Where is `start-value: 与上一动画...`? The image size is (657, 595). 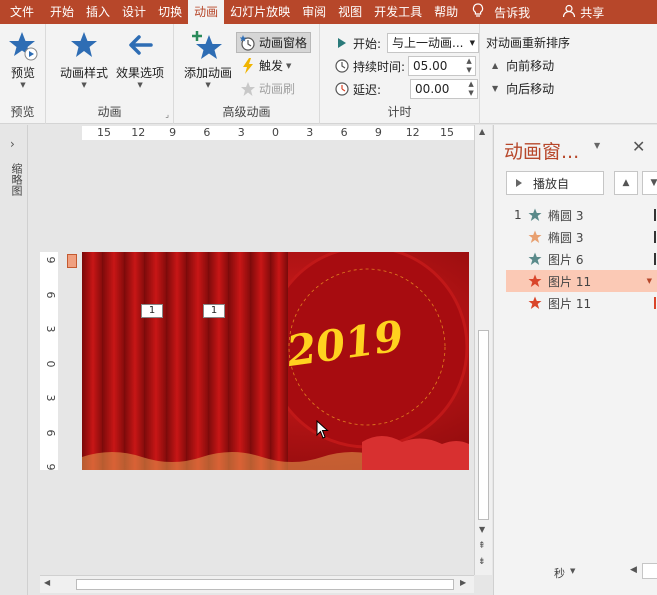
start-value: 与上一动画... is located at coordinates (428, 43).